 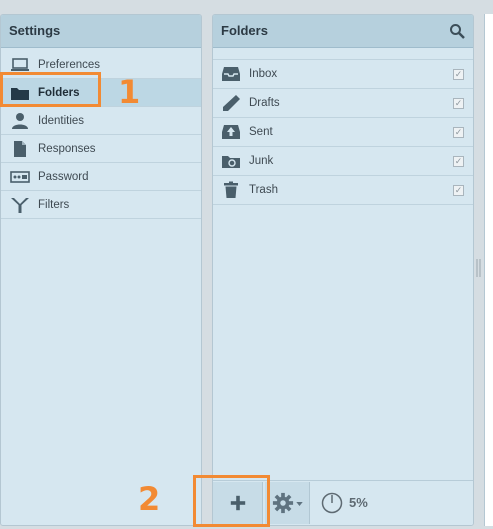 What do you see at coordinates (343, 31) in the screenshot?
I see `folders-header: Folders` at bounding box center [343, 31].